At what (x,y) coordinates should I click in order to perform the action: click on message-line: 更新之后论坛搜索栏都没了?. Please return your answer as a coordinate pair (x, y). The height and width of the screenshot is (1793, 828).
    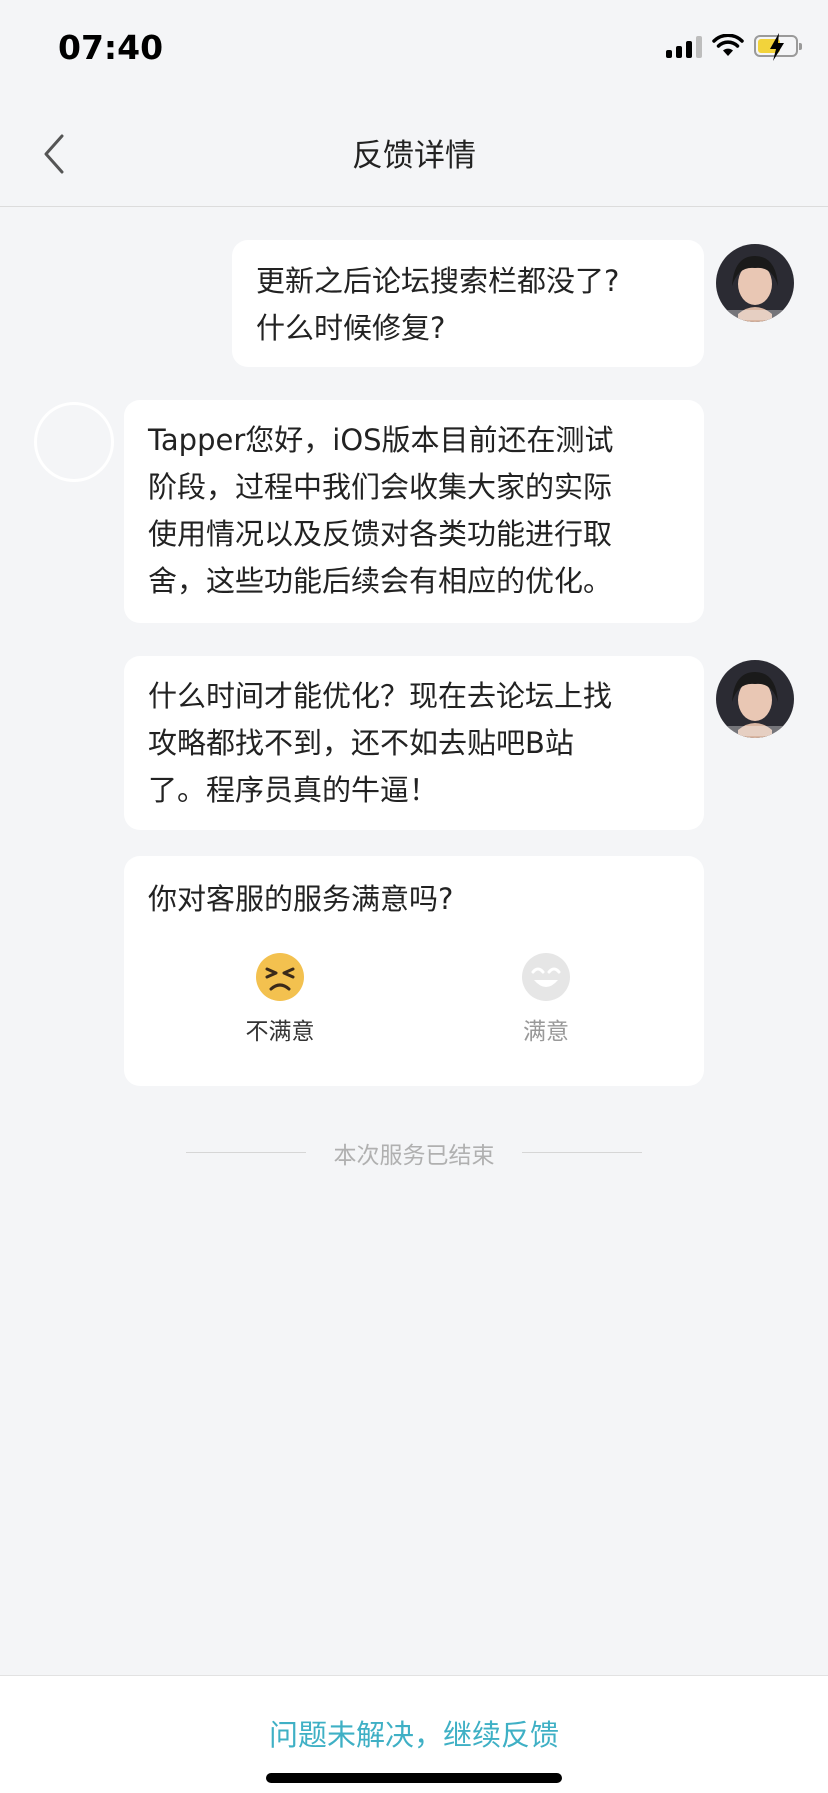
    Looking at the image, I should click on (438, 281).